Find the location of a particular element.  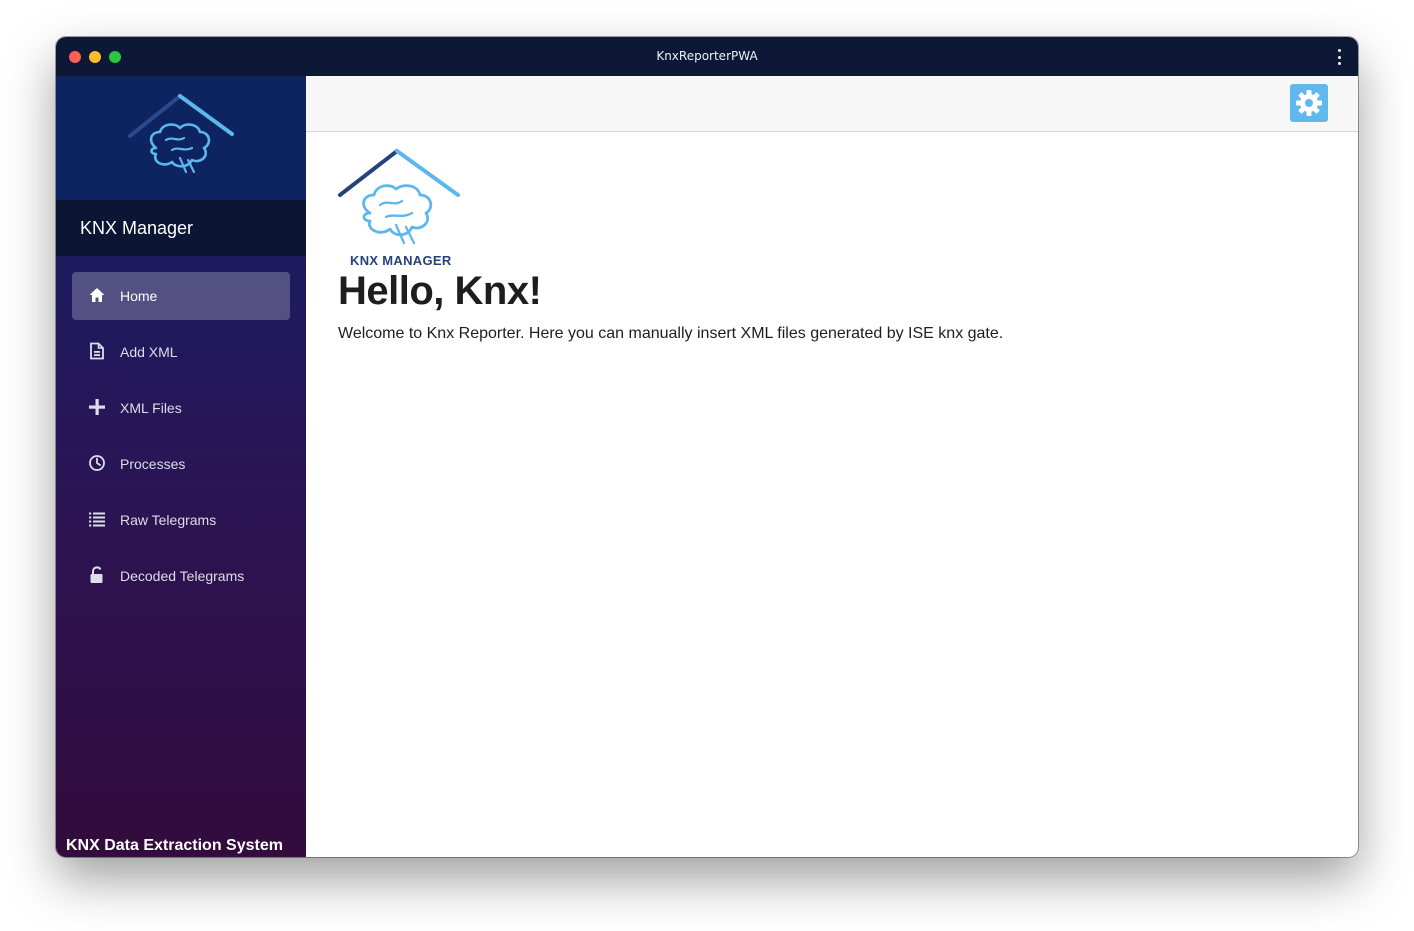

brand-bar: KNX Manager is located at coordinates (181, 228).